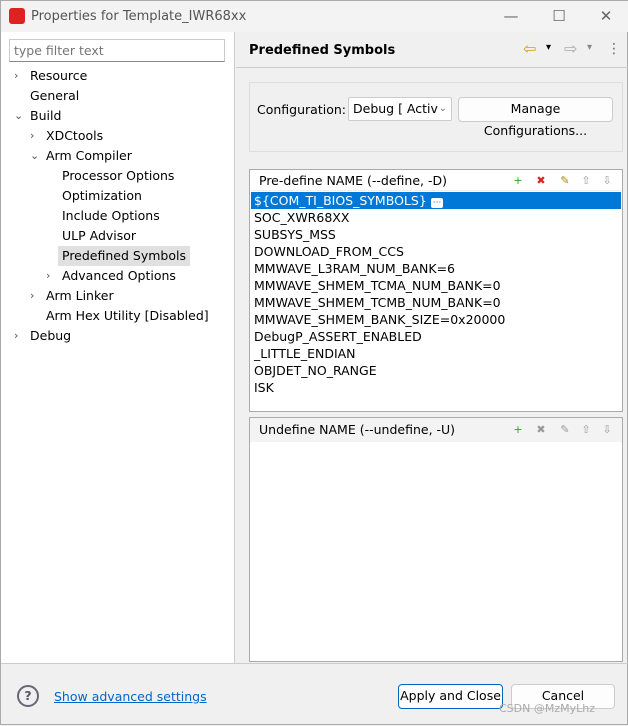 This screenshot has height=726, width=628. I want to click on symbol-name: MMWAVE_L3RAM_NUM_BANK=6, so click(355, 268).